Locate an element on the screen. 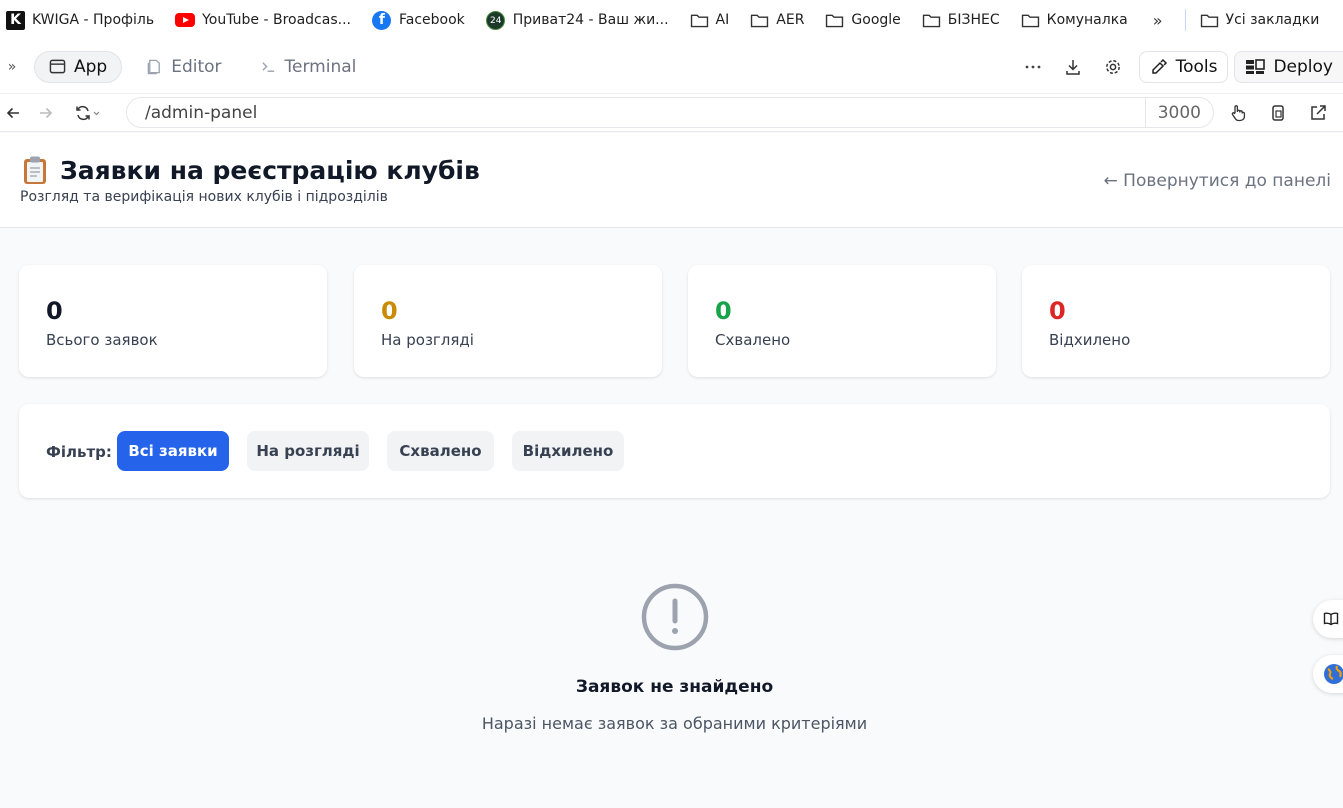 This screenshot has height=808, width=1343. more-options-icon is located at coordinates (1033, 67).